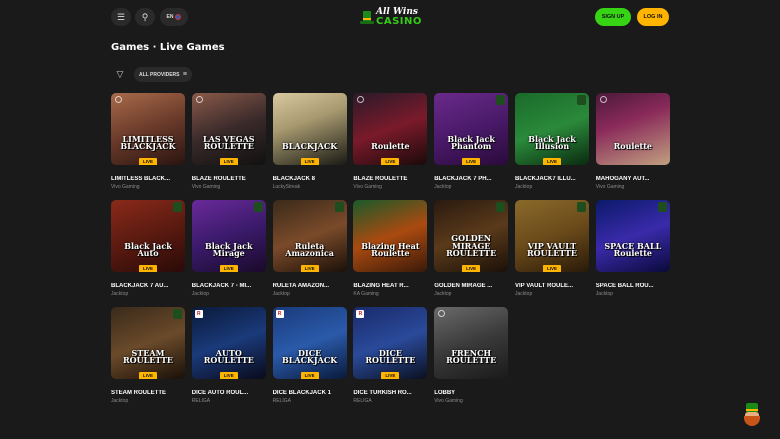 The width and height of the screenshot is (780, 439). I want to click on game-art-title: STEAM ROULETTE, so click(148, 356).